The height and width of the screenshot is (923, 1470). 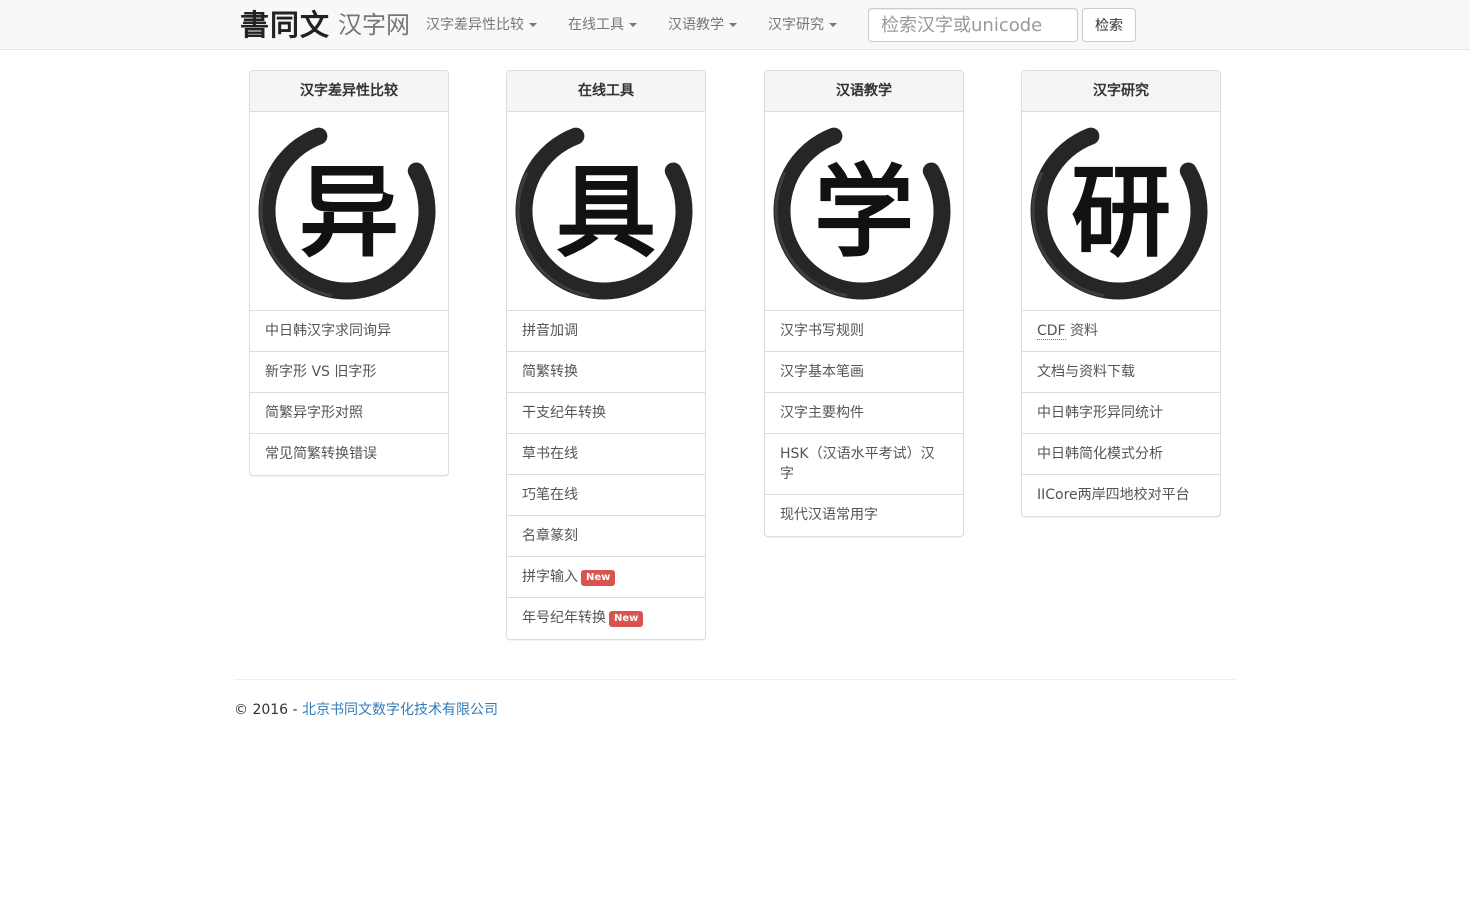 I want to click on site-name-link: 汉字网, so click(x=374, y=25).